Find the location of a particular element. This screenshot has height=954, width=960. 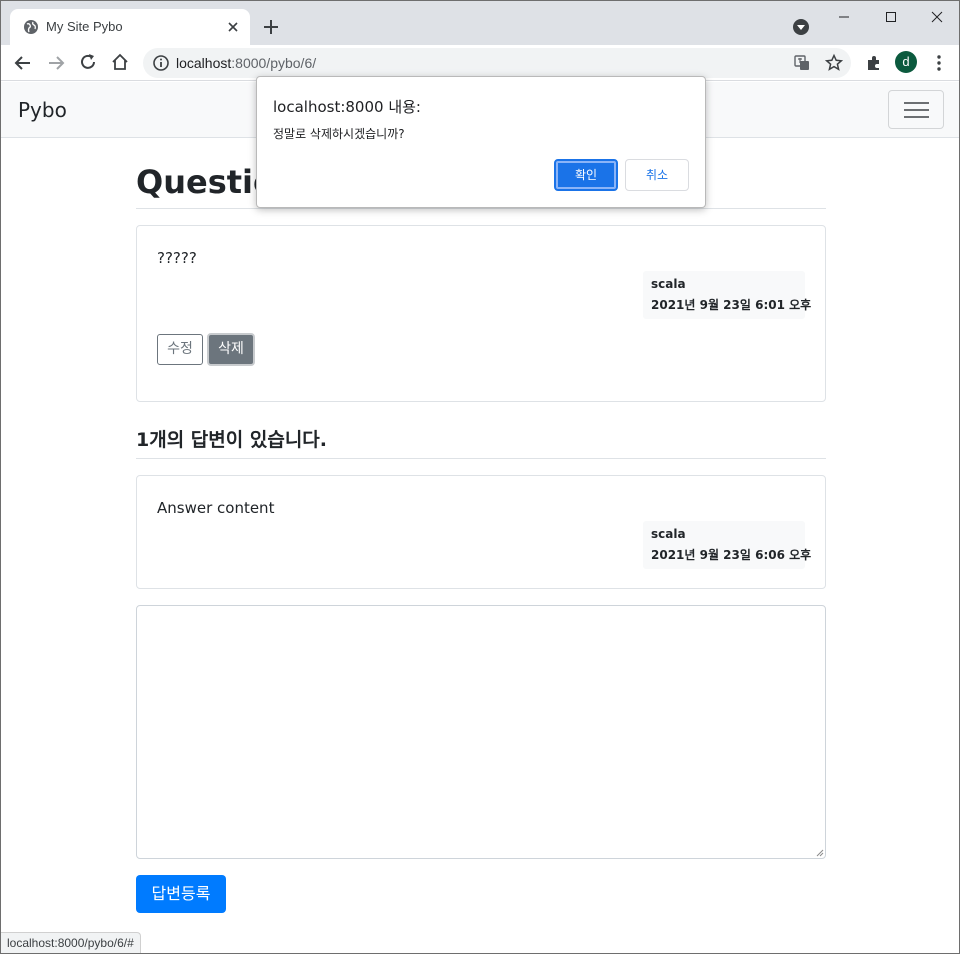

extensions-puzzle-icon is located at coordinates (874, 63).